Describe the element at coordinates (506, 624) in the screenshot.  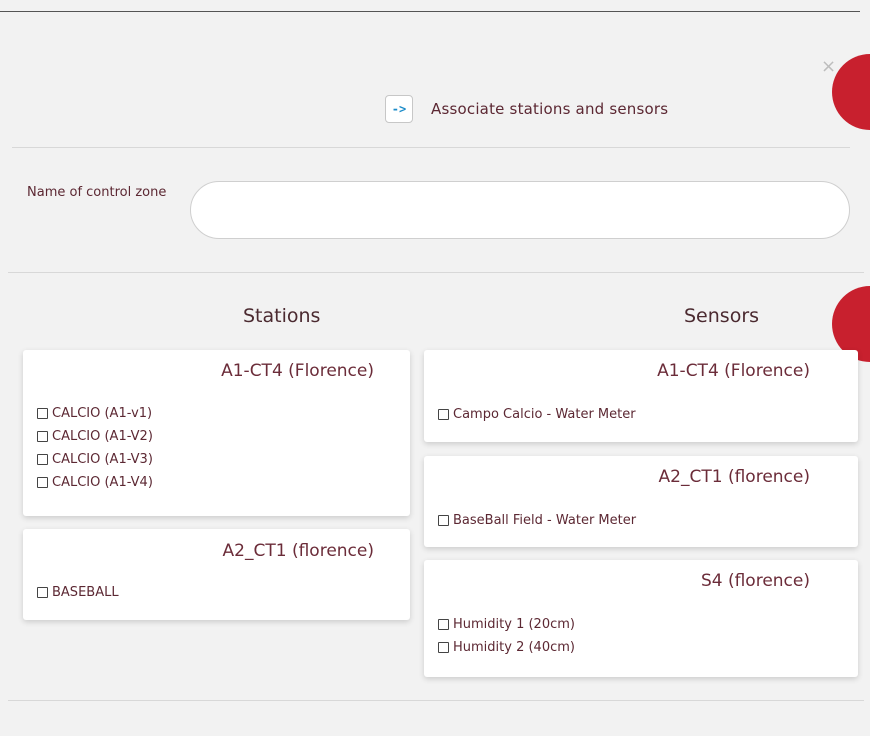
I see `sensor-item: Humidity 1 (20cm)` at that location.